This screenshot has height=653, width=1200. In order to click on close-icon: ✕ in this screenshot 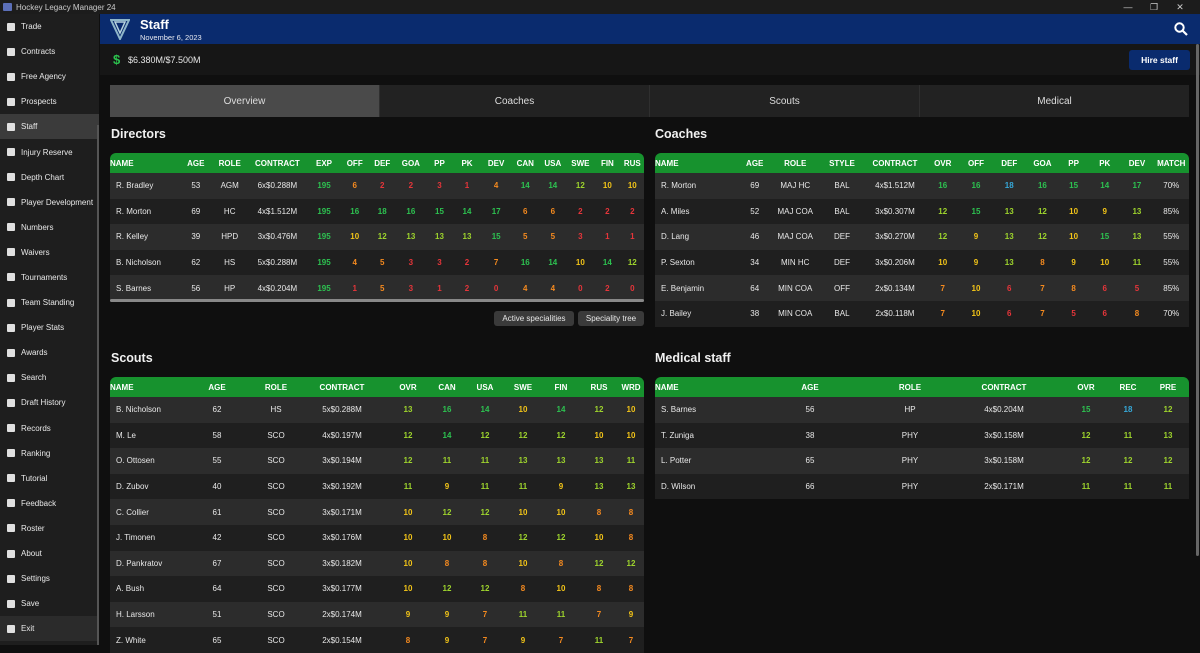, I will do `click(1180, 7)`.